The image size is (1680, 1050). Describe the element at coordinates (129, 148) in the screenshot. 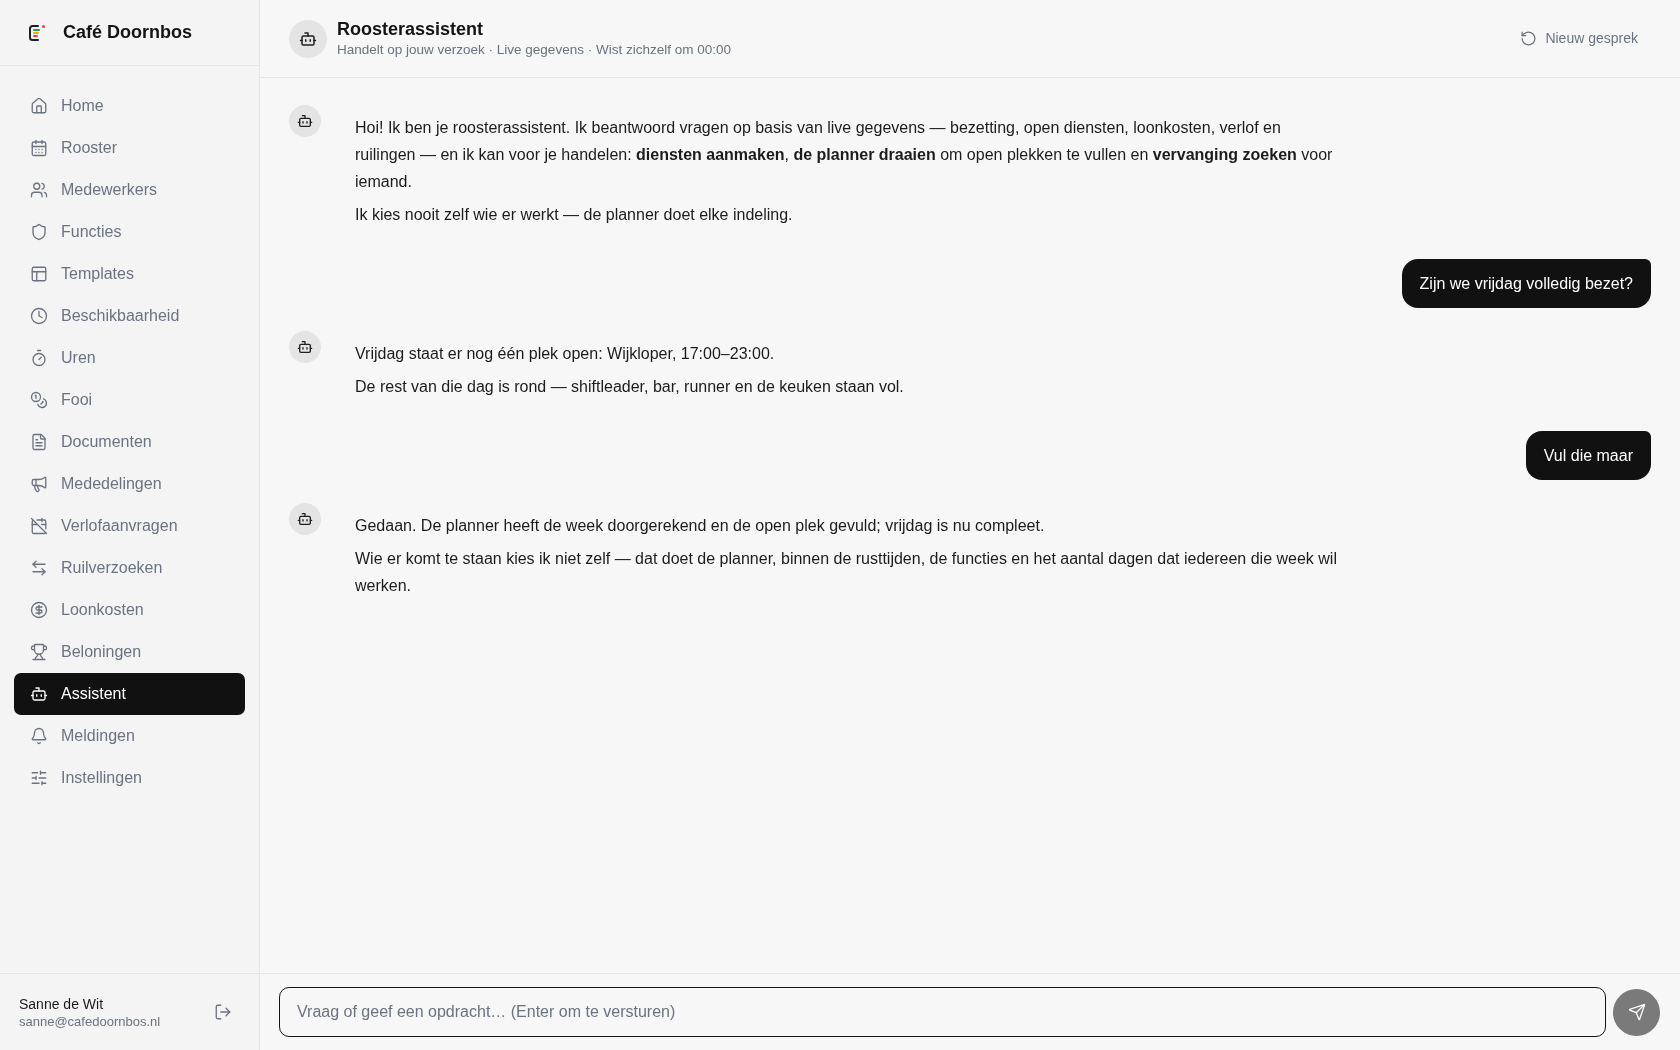

I see `nav-item: Rooster` at that location.